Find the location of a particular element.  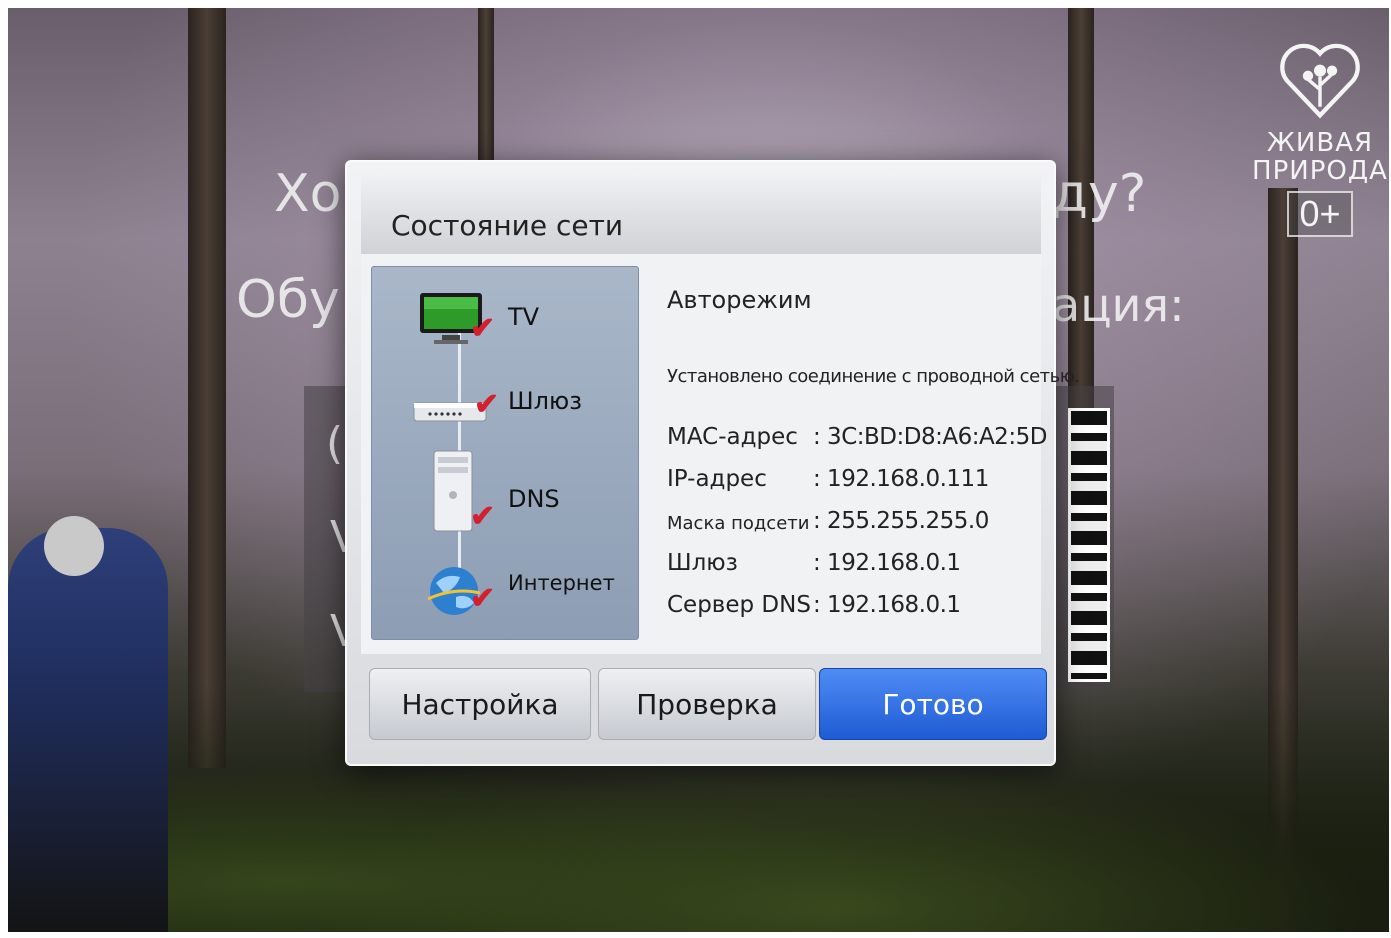

info-row-subnet: Маска подсети : 255.255.255.0 is located at coordinates (857, 526).